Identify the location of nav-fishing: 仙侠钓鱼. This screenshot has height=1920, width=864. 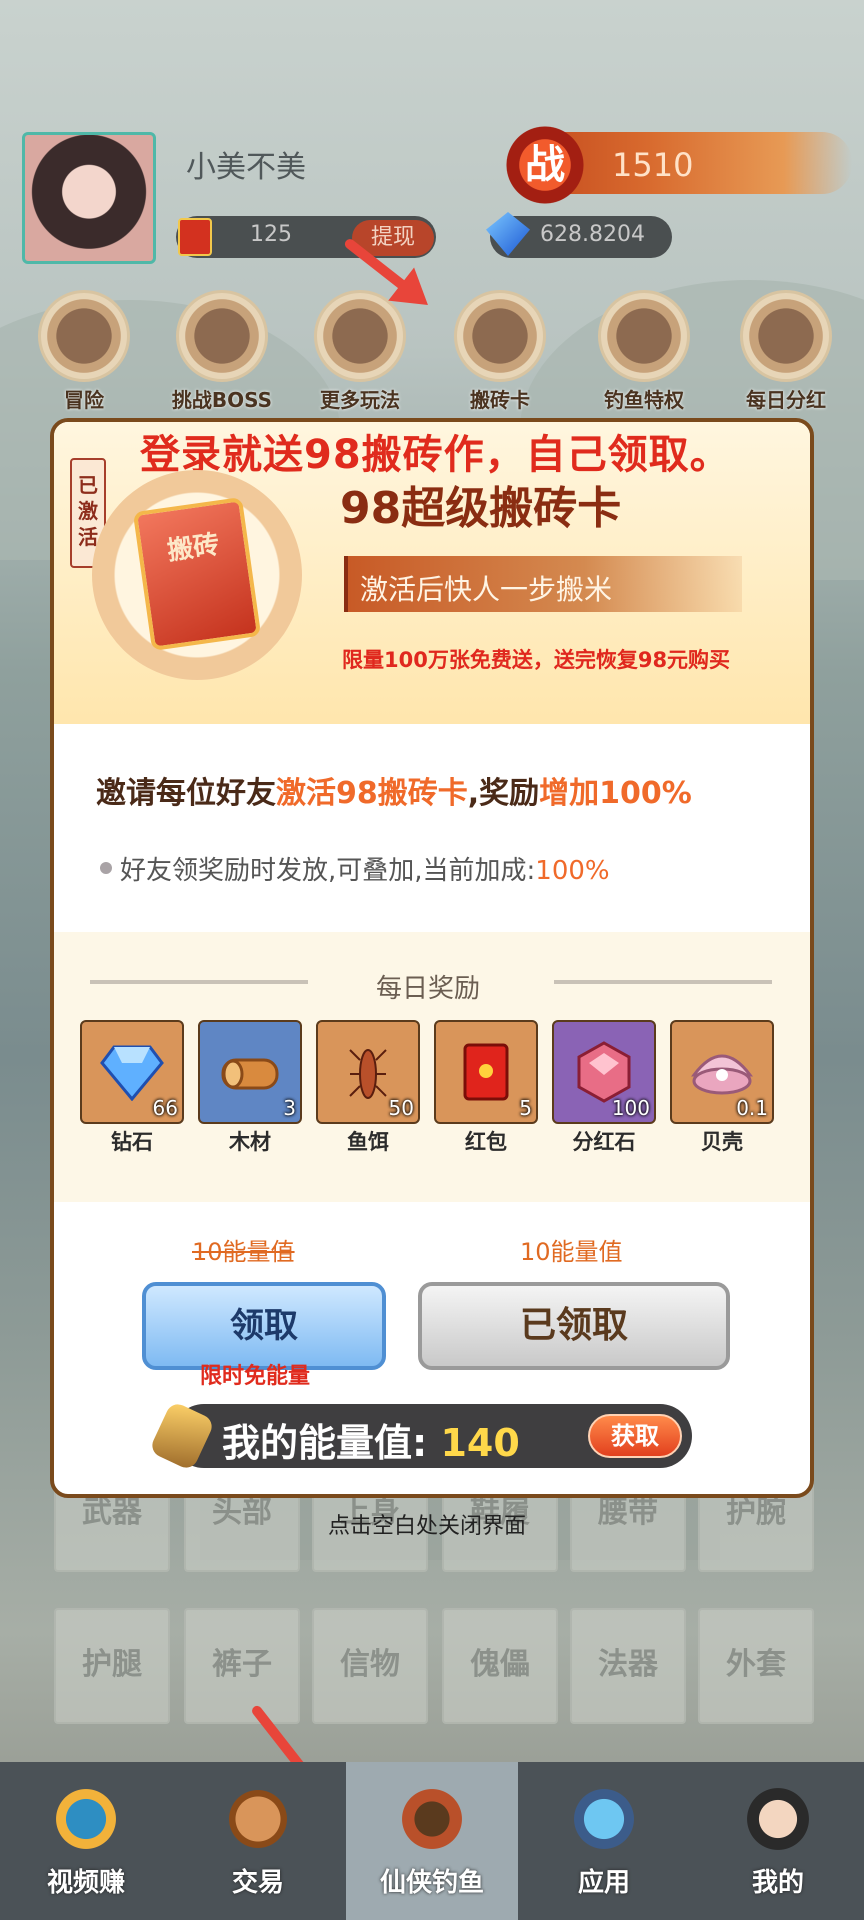
(432, 1841).